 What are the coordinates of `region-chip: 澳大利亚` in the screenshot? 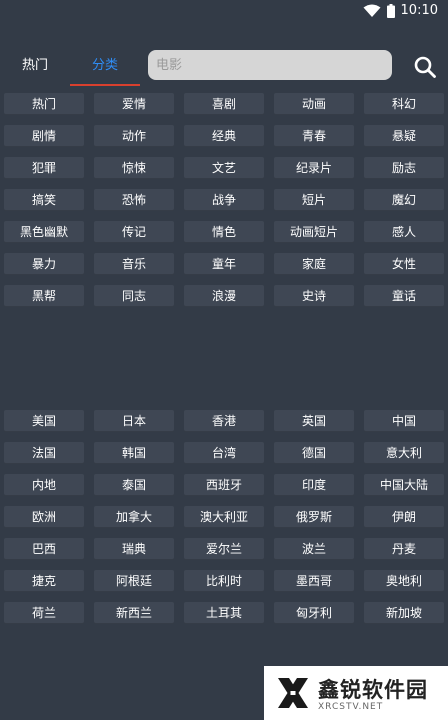 It's located at (224, 517).